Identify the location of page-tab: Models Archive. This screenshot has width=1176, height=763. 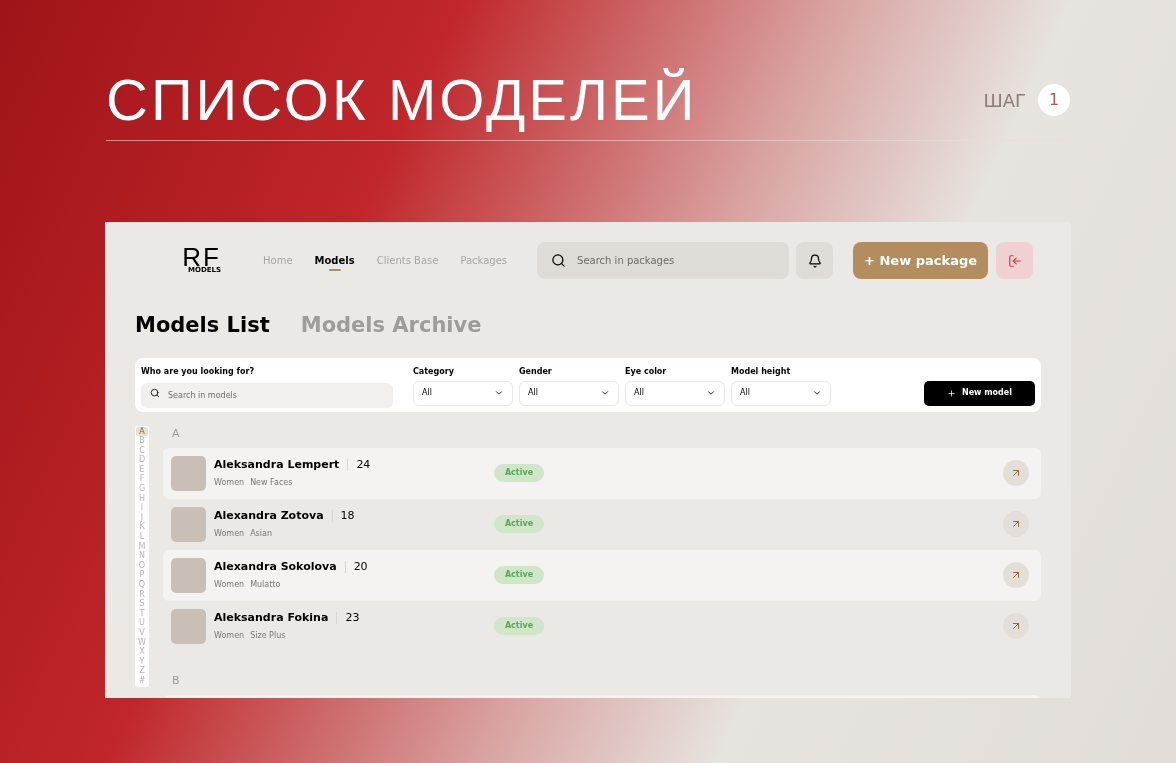
(391, 326).